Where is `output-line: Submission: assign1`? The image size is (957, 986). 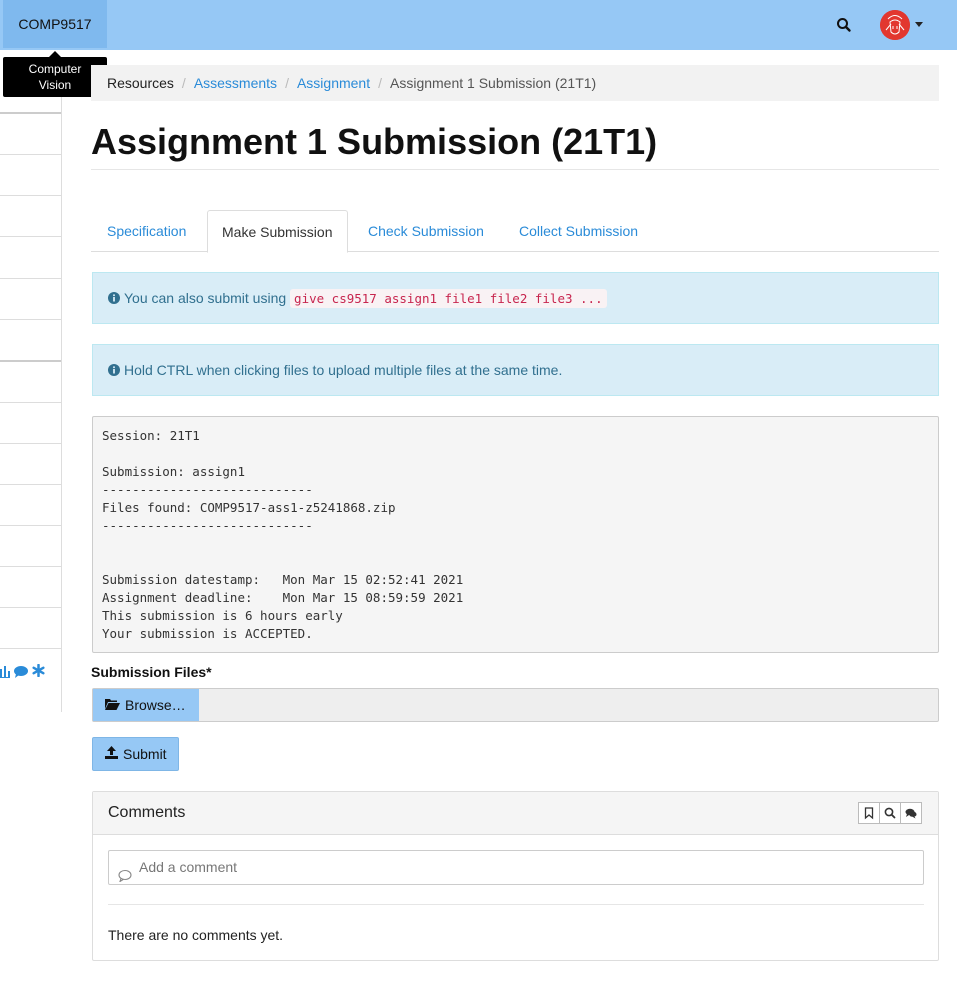
output-line: Submission: assign1 is located at coordinates (173, 471).